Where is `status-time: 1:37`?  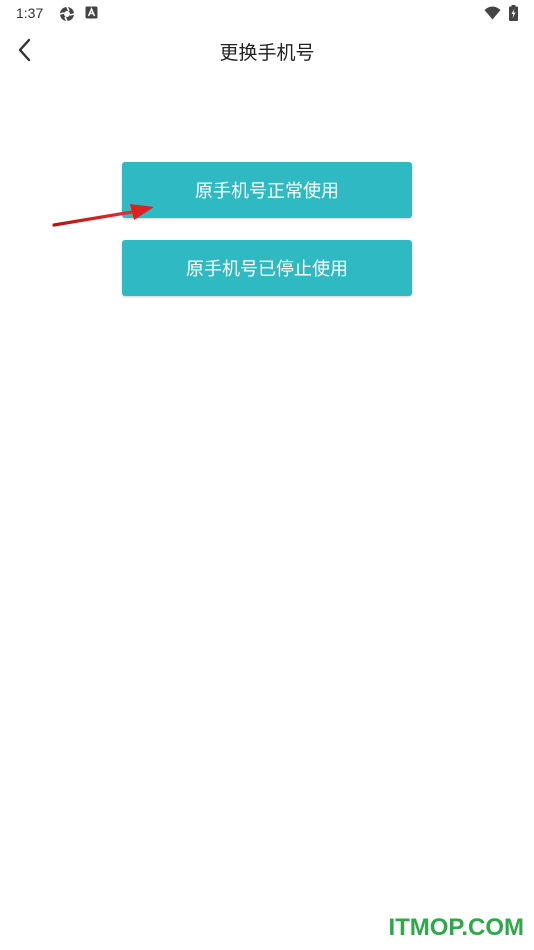
status-time: 1:37 is located at coordinates (30, 13).